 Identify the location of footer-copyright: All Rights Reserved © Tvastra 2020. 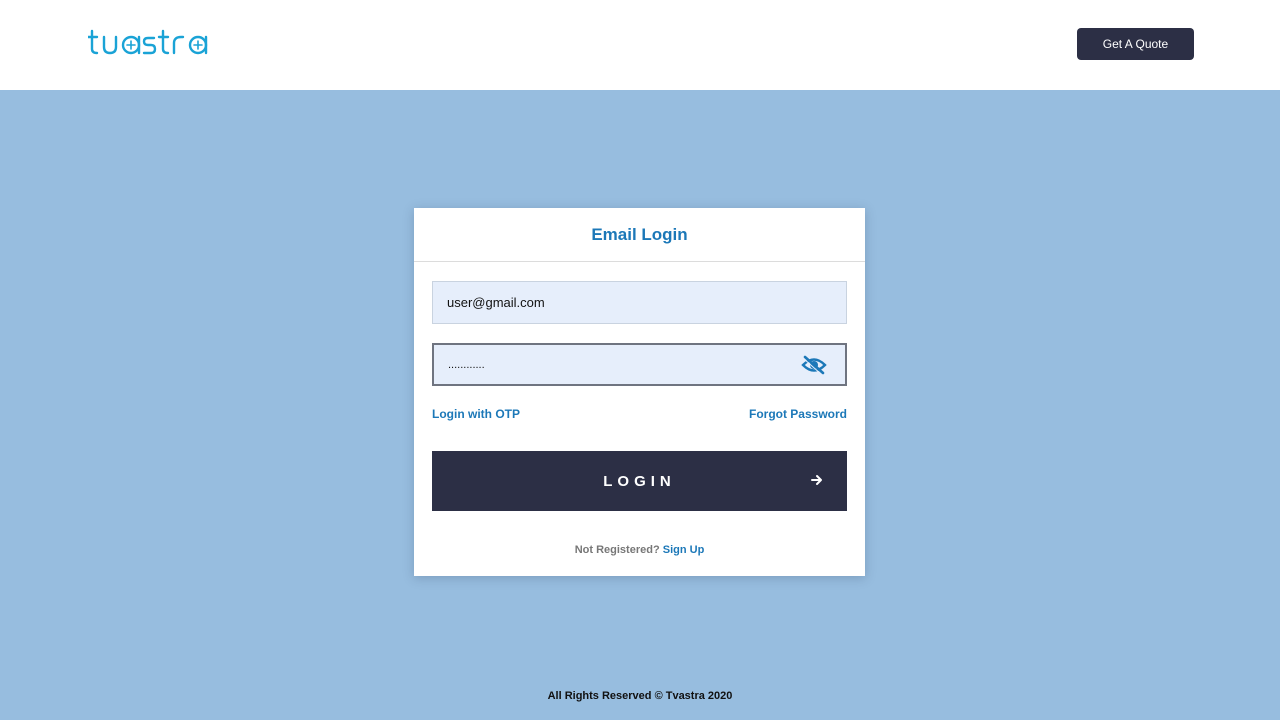
(640, 696).